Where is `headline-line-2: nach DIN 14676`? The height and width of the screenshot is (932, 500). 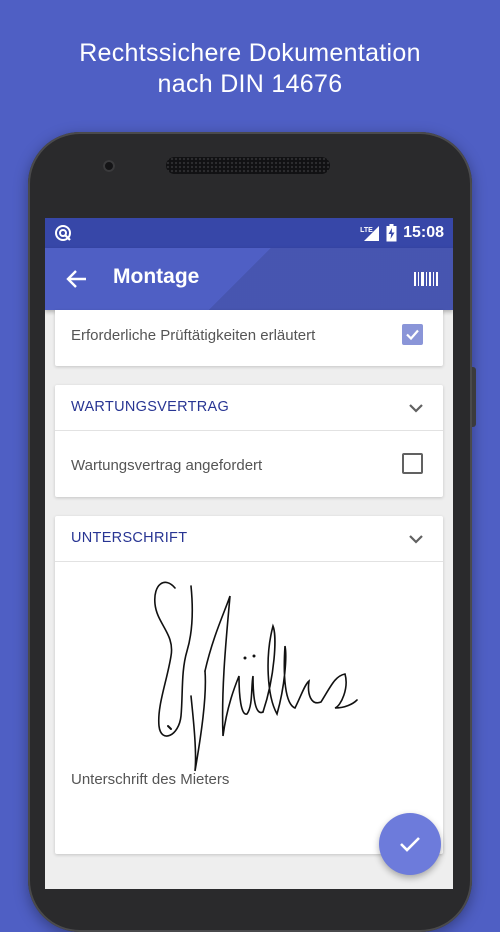 headline-line-2: nach DIN 14676 is located at coordinates (250, 84).